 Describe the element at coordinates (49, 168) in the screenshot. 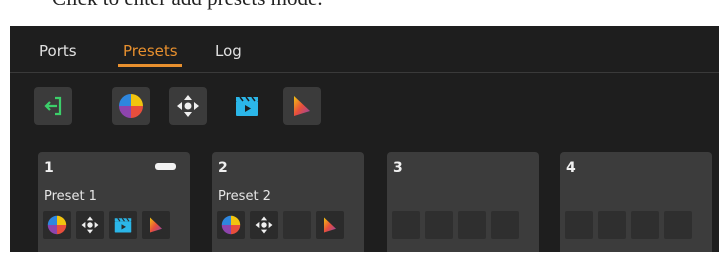

I see `preset-number: 1` at that location.